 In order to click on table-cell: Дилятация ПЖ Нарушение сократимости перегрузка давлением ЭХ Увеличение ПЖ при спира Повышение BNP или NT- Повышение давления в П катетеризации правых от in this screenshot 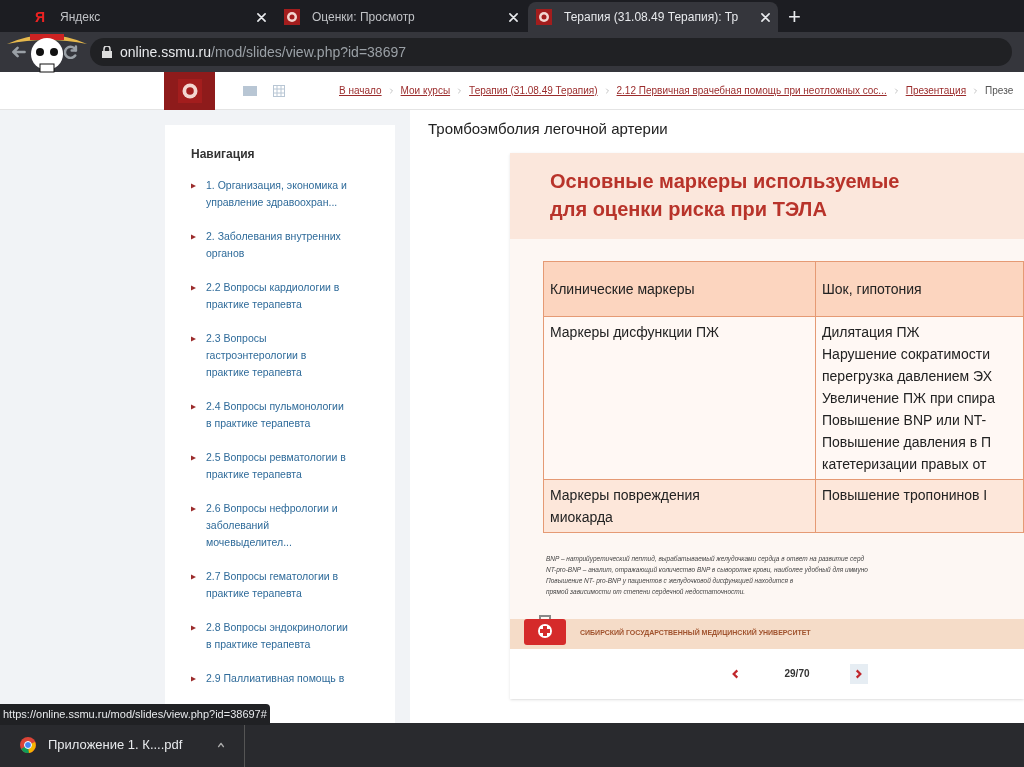, I will do `click(920, 398)`.